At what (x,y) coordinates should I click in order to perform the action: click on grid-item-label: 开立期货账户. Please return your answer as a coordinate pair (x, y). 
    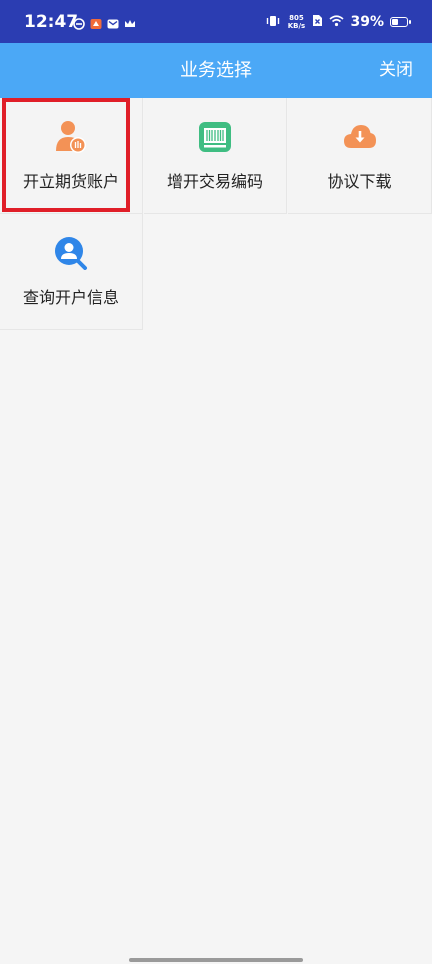
    Looking at the image, I should click on (70, 181).